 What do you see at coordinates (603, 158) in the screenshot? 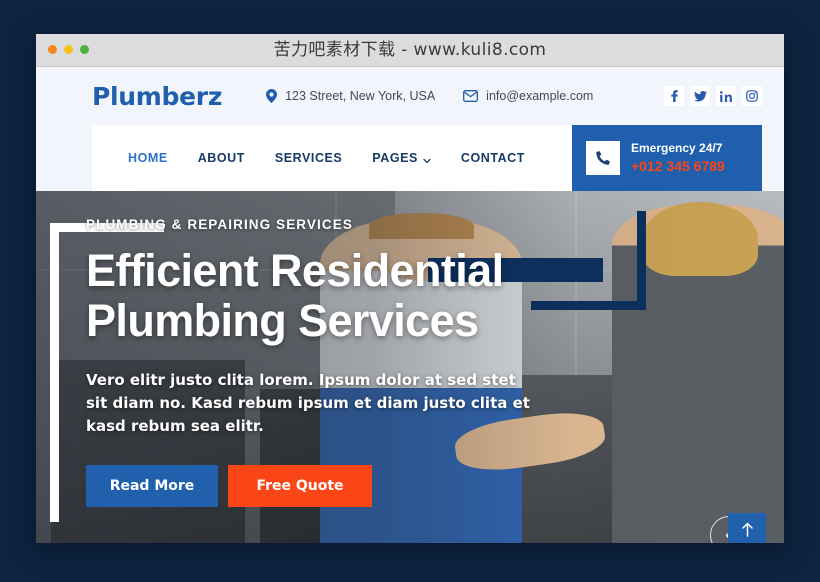
I see `phone-icon` at bounding box center [603, 158].